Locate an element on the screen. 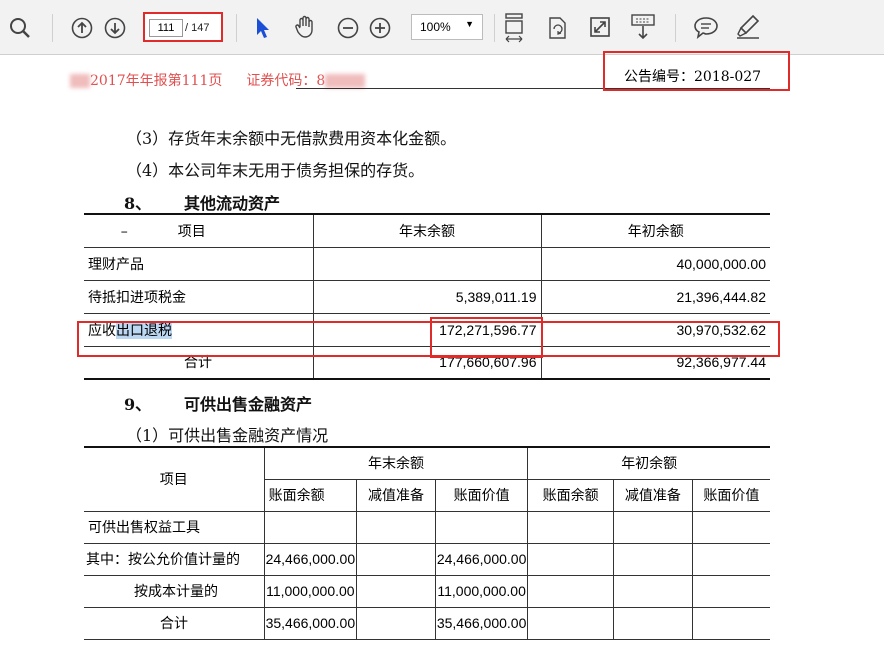 The image size is (884, 649). section-9-title: 可供出售金融资产 is located at coordinates (248, 404).